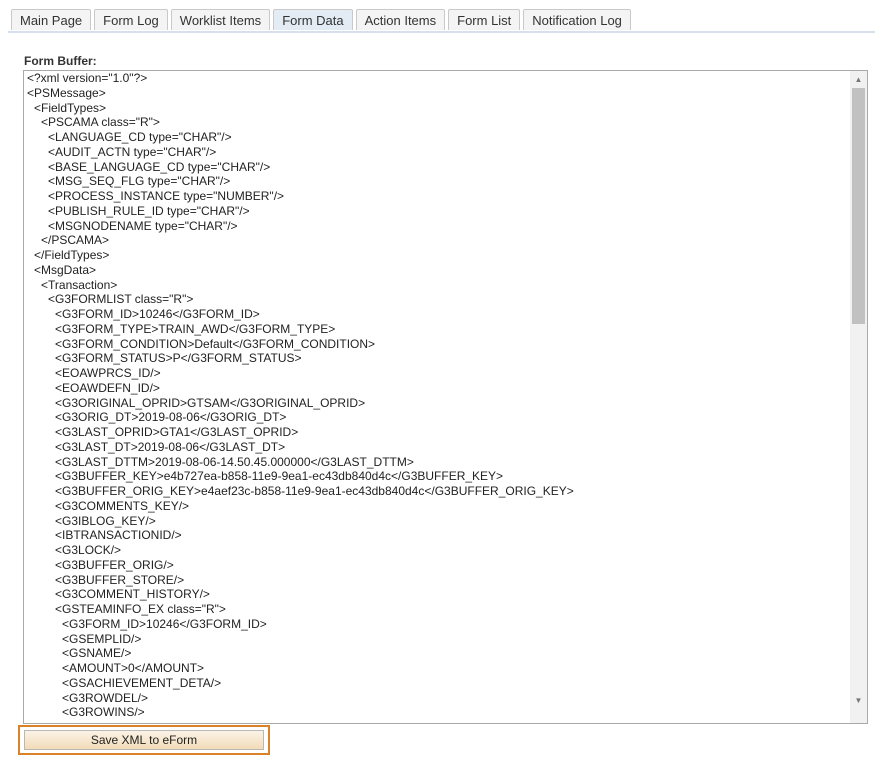 This screenshot has height=771, width=875. I want to click on save-xml-button: Save XML to eForm, so click(144, 740).